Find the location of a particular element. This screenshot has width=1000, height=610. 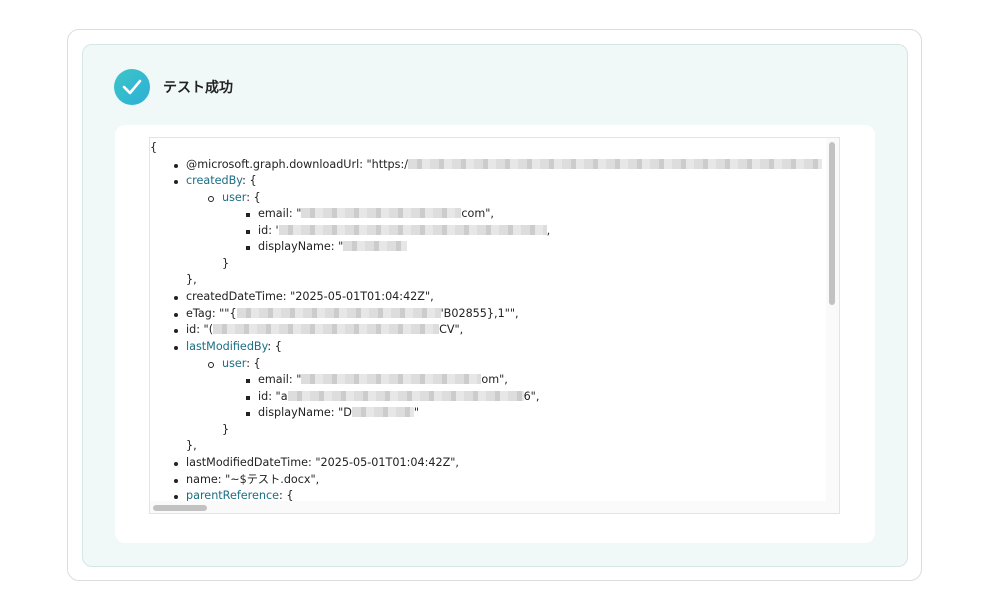

json-line-modified-name: displayName: "D " is located at coordinates (338, 412).